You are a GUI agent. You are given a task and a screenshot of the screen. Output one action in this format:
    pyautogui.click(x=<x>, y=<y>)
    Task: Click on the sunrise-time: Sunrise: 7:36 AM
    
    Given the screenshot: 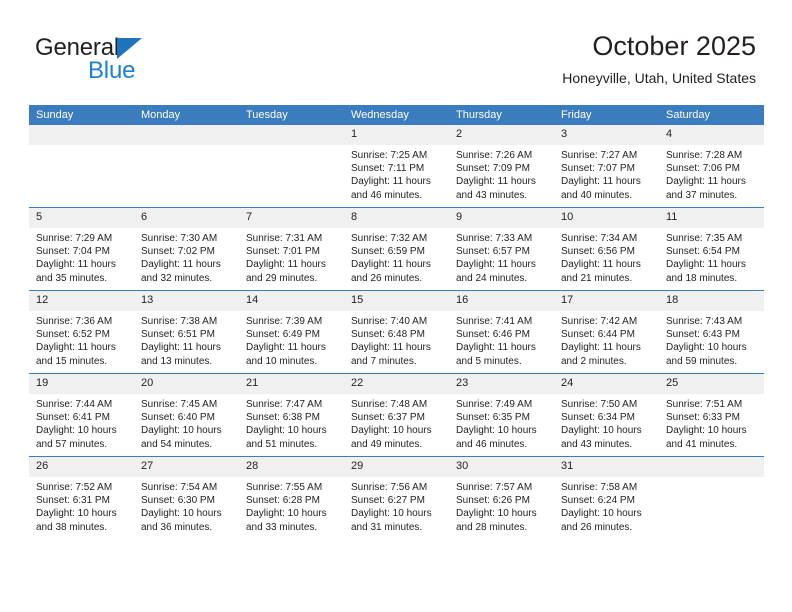 What is the action you would take?
    pyautogui.click(x=74, y=321)
    